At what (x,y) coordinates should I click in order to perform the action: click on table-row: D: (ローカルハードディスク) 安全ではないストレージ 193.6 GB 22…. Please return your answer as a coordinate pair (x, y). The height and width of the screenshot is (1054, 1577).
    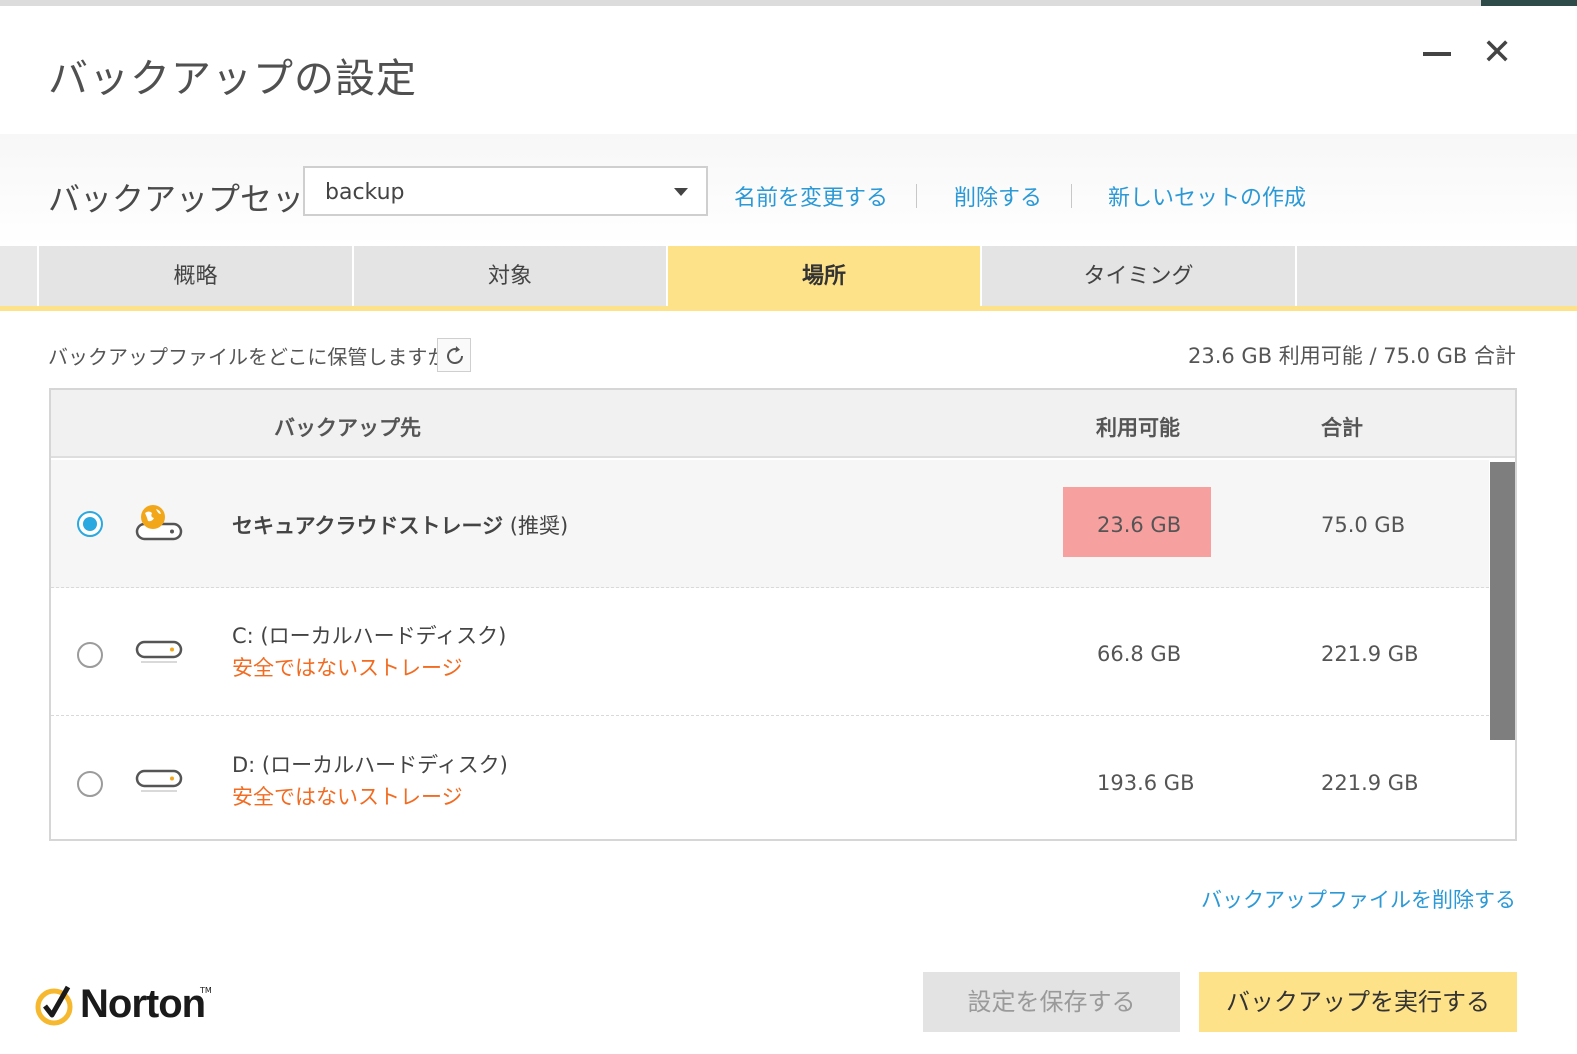
    Looking at the image, I should click on (770, 778).